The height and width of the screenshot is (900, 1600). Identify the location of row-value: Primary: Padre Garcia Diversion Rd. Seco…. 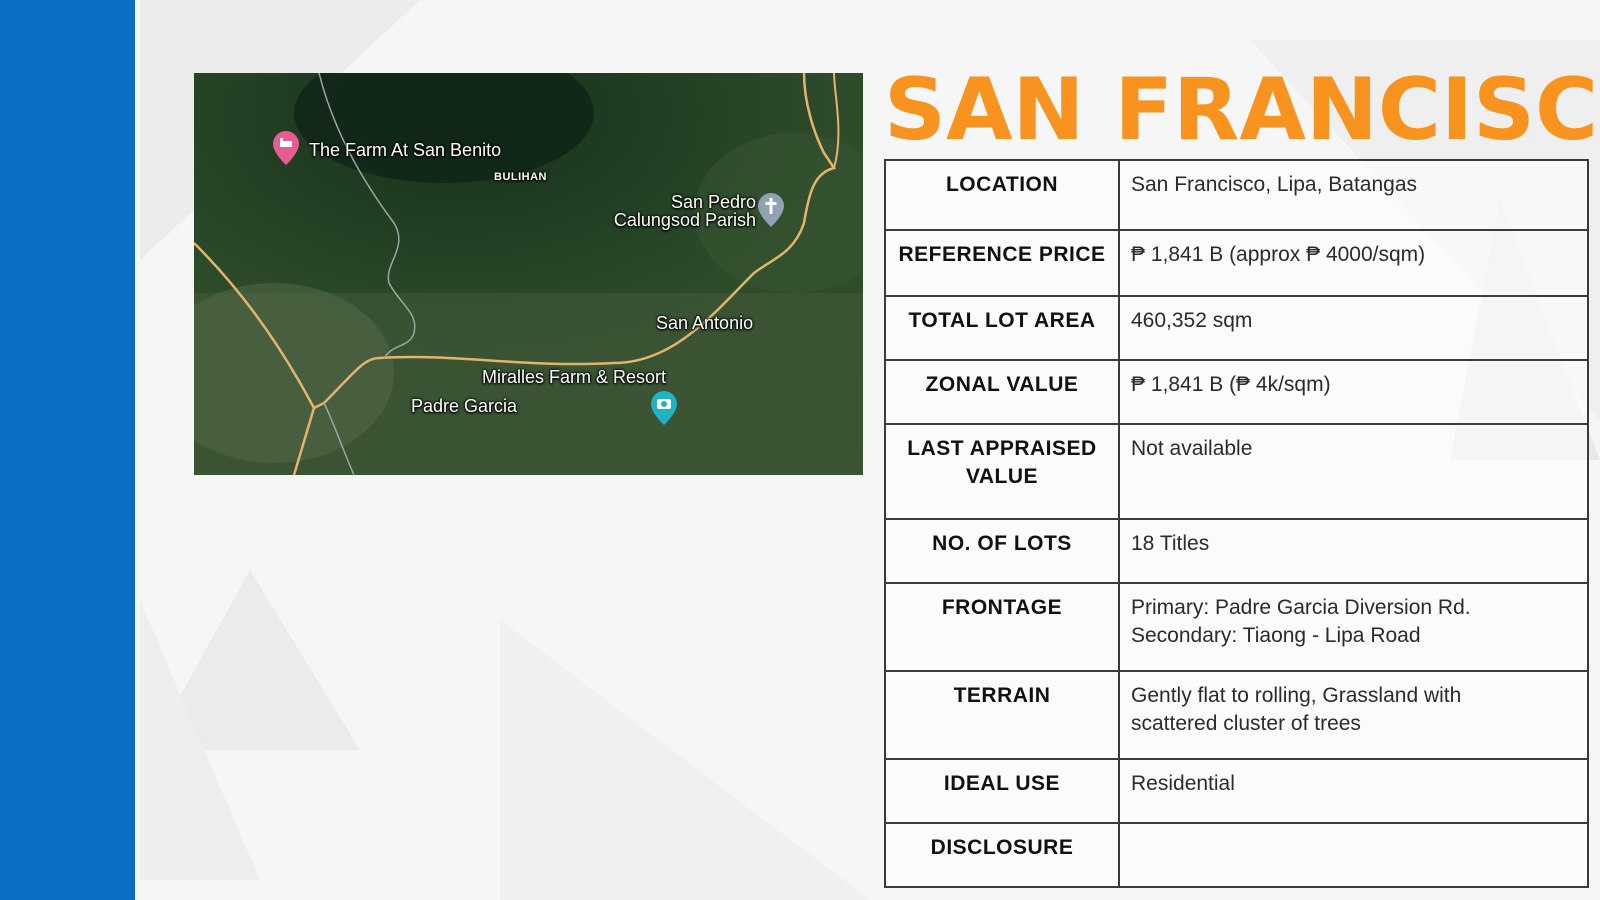
(1353, 627).